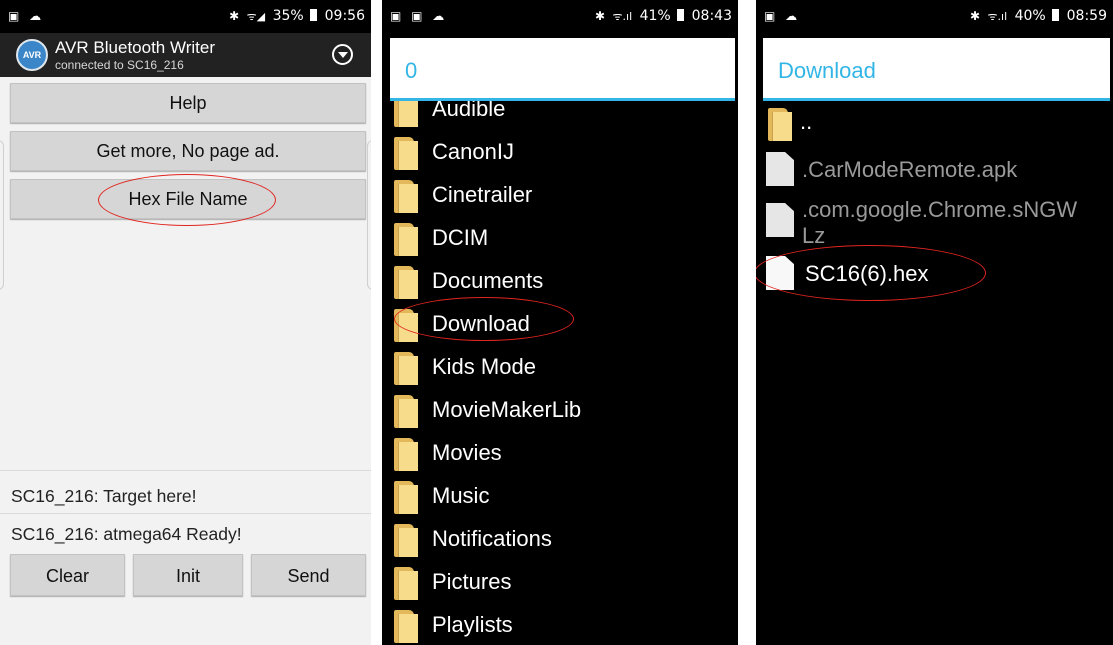 The width and height of the screenshot is (1113, 645). Describe the element at coordinates (342, 54) in the screenshot. I see `overflow-menu-icon` at that location.